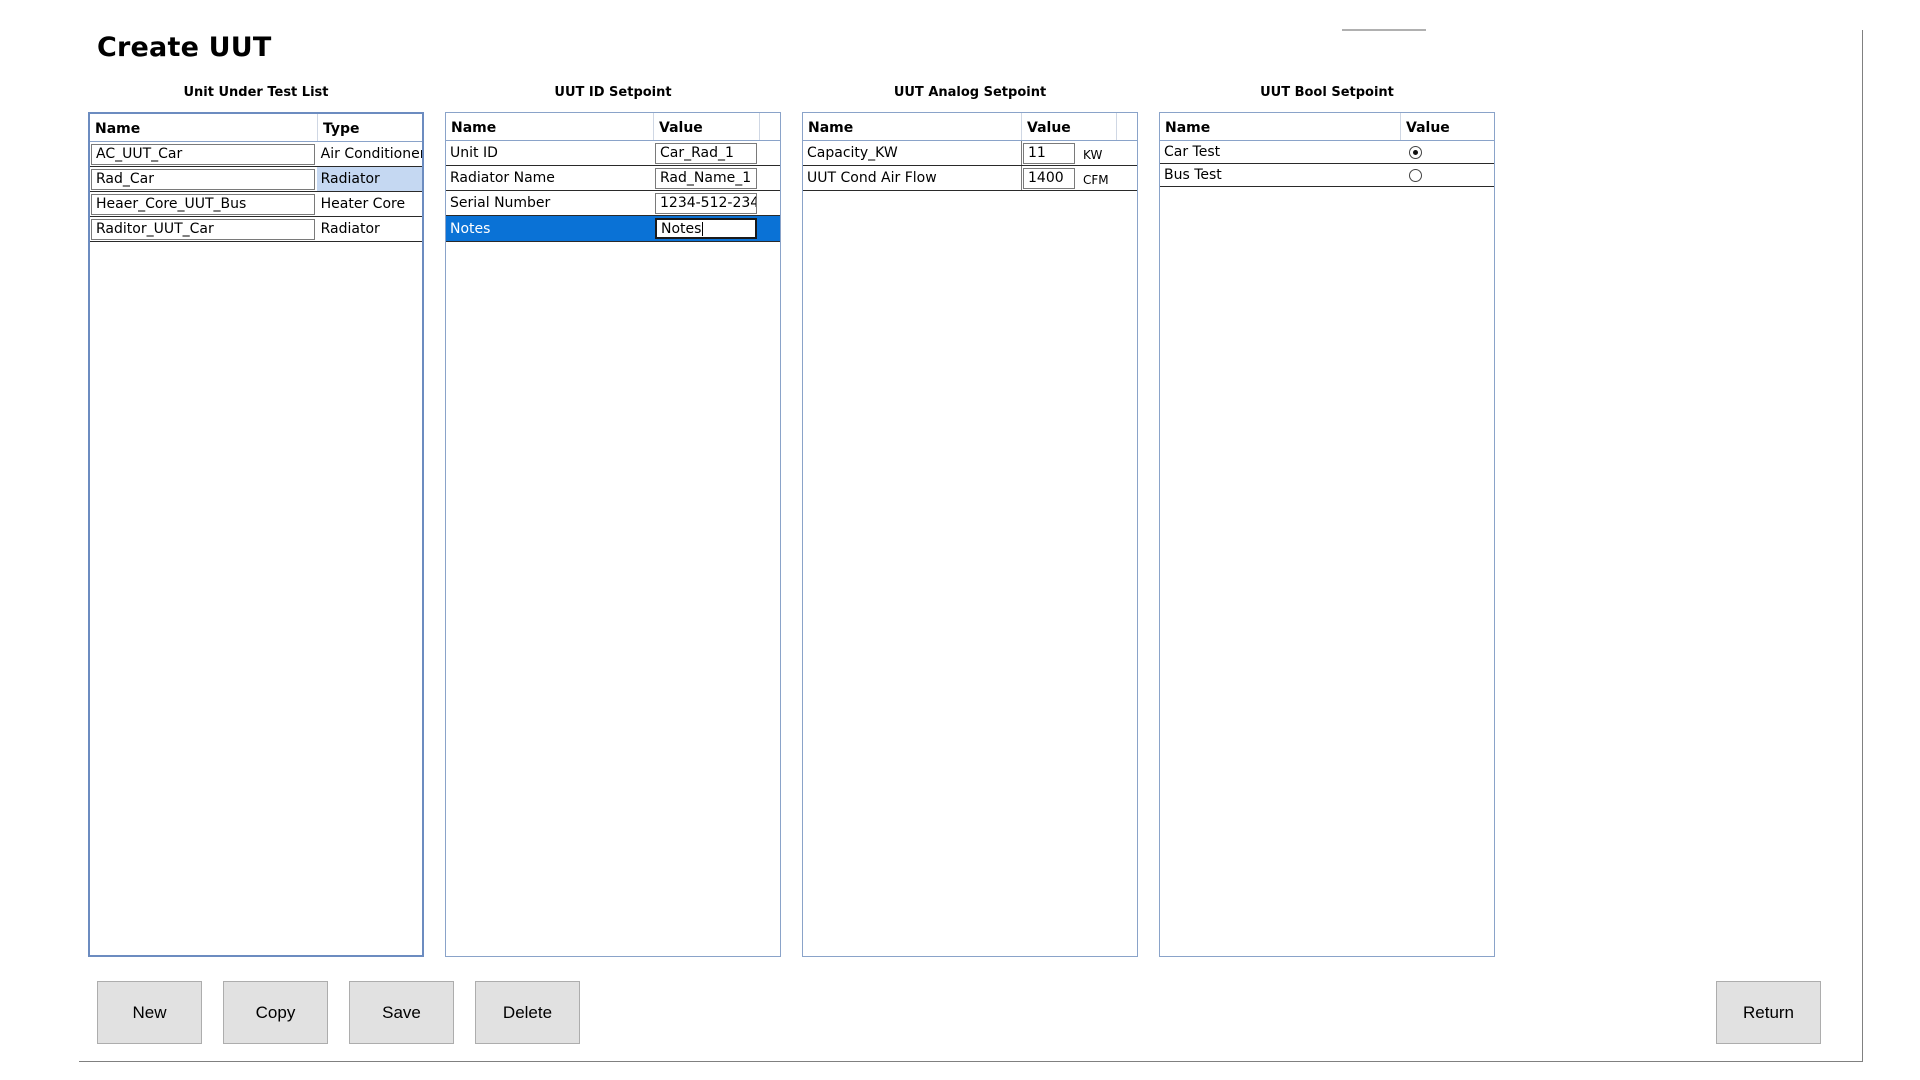 Image resolution: width=1920 pixels, height=1080 pixels. Describe the element at coordinates (184, 47) in the screenshot. I see `page-title: Create UUT` at that location.